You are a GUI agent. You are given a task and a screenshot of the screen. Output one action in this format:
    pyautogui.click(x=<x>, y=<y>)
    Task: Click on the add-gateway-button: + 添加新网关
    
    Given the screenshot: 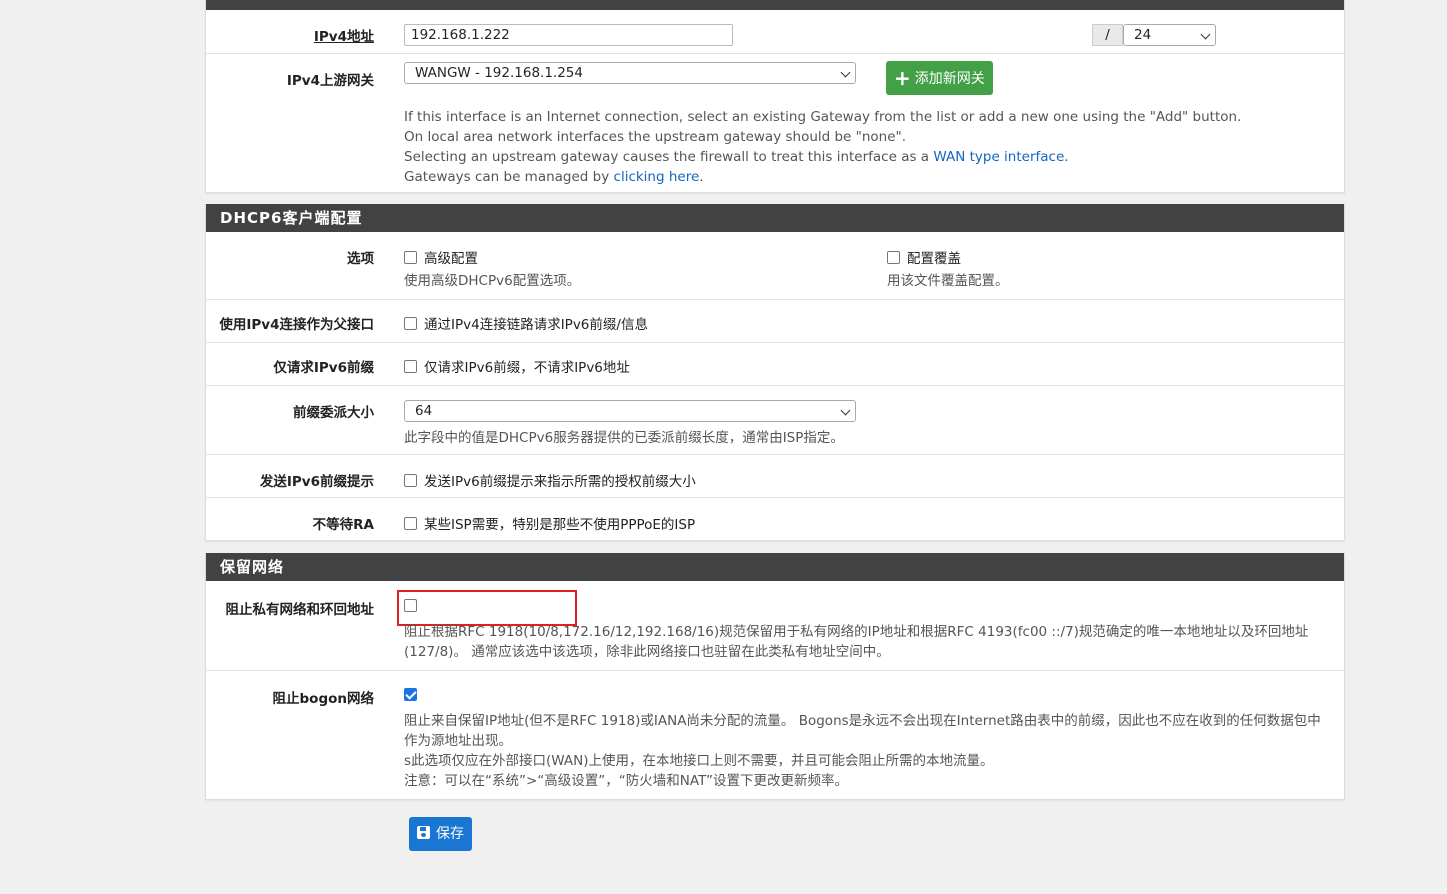 What is the action you would take?
    pyautogui.click(x=939, y=78)
    